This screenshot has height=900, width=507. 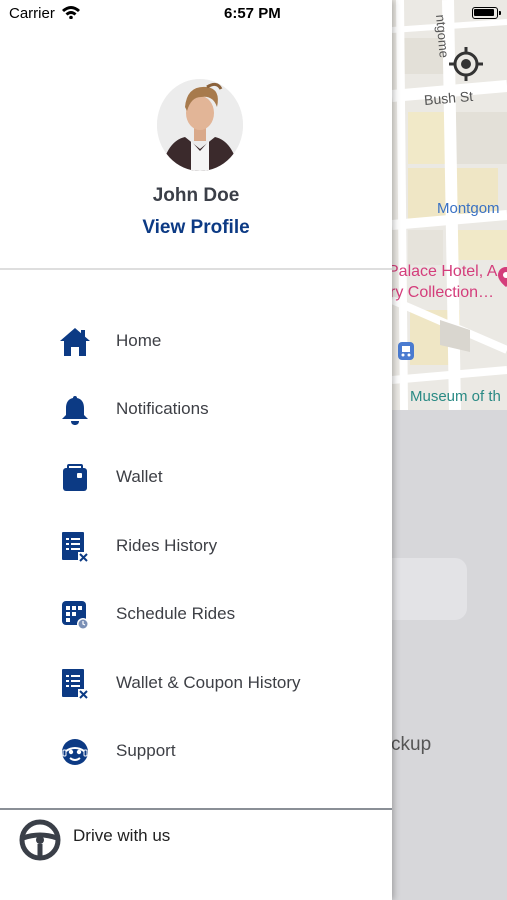 I want to click on menu-item-label: Wallet & Coupon History, so click(x=208, y=682).